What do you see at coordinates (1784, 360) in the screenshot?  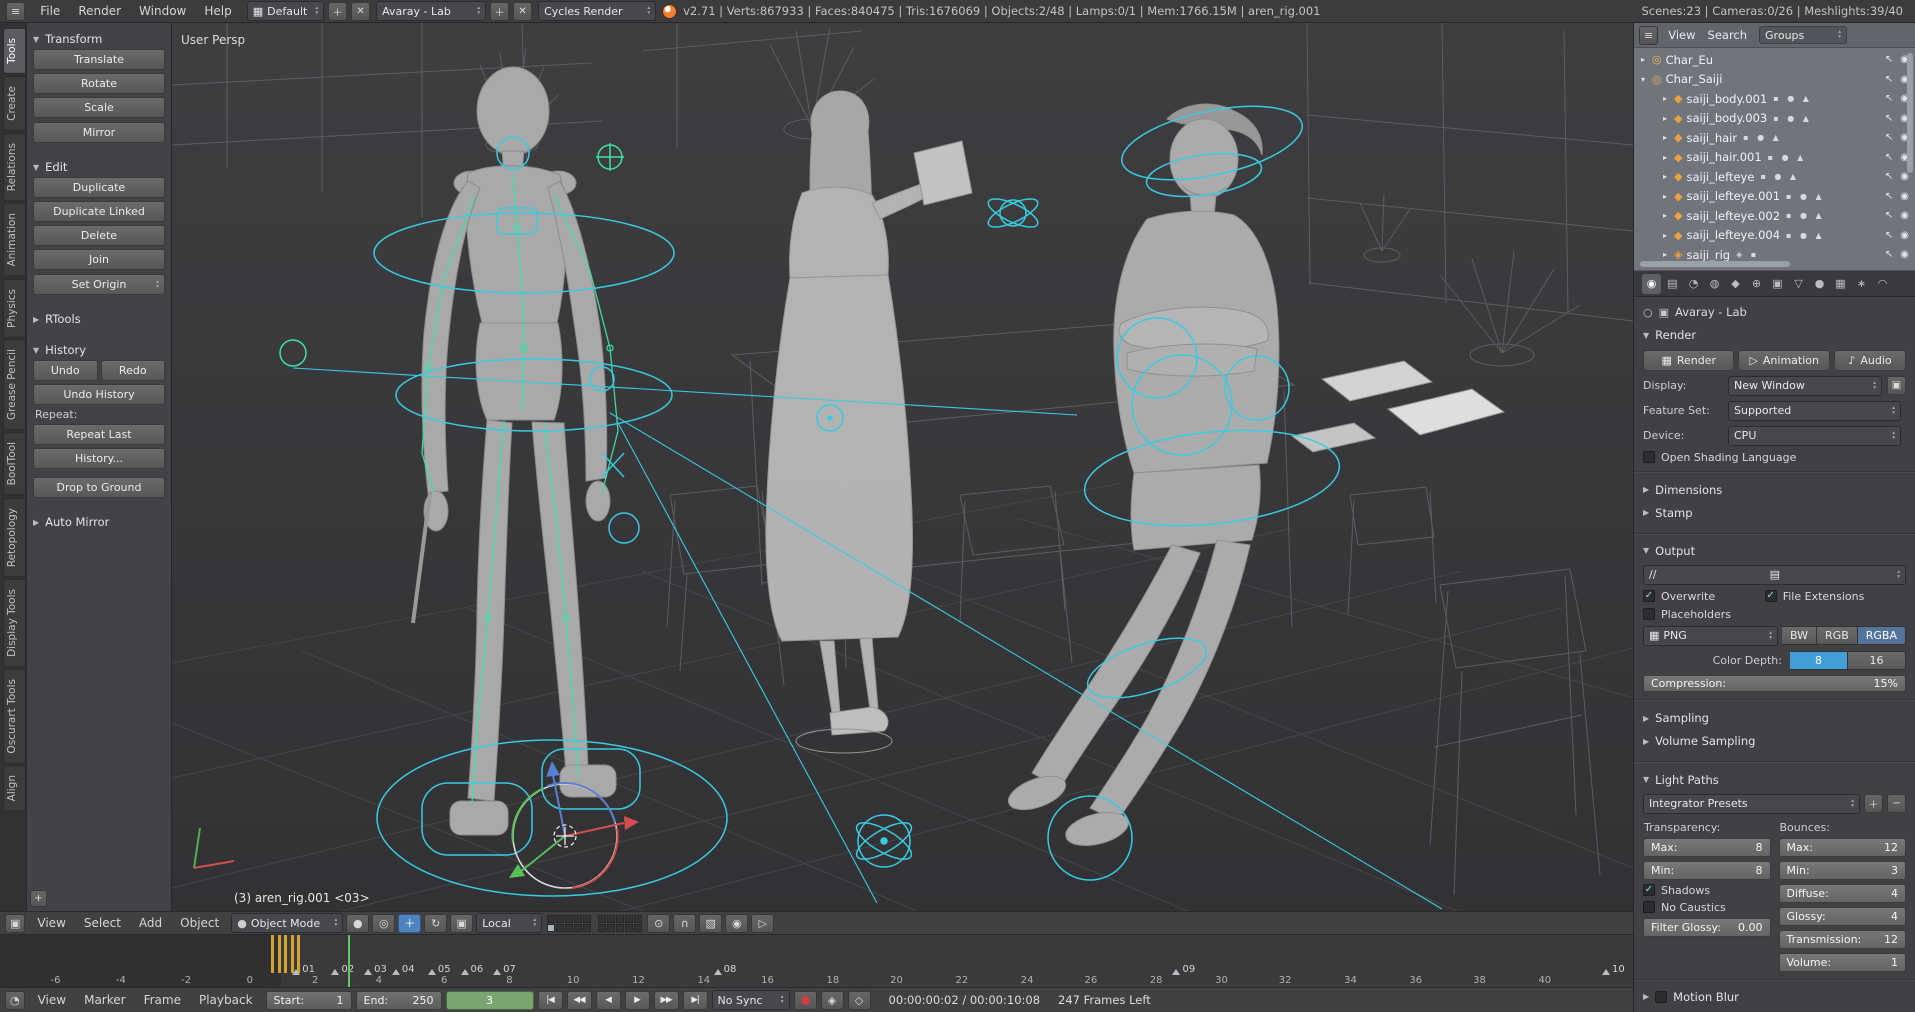 I see `render-animation-button: ▷ Animation` at bounding box center [1784, 360].